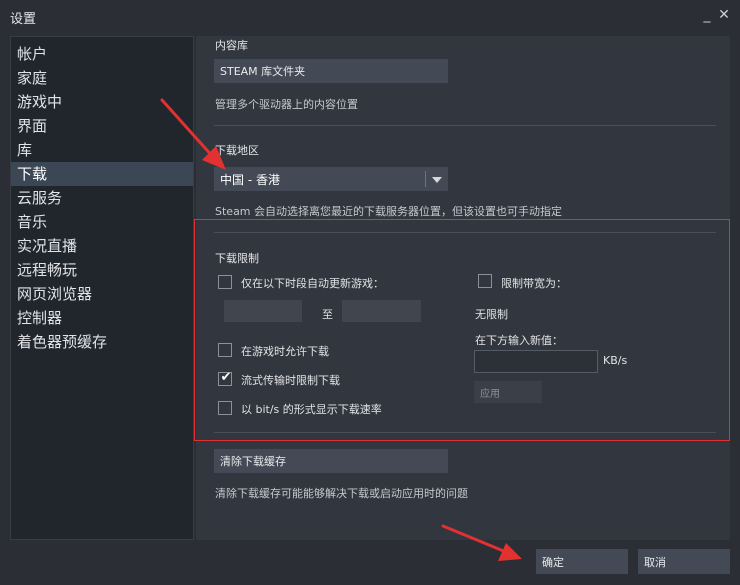 This screenshot has width=740, height=585. What do you see at coordinates (102, 342) in the screenshot?
I see `sidebar-item-shader-cache: 着色器预缓存` at bounding box center [102, 342].